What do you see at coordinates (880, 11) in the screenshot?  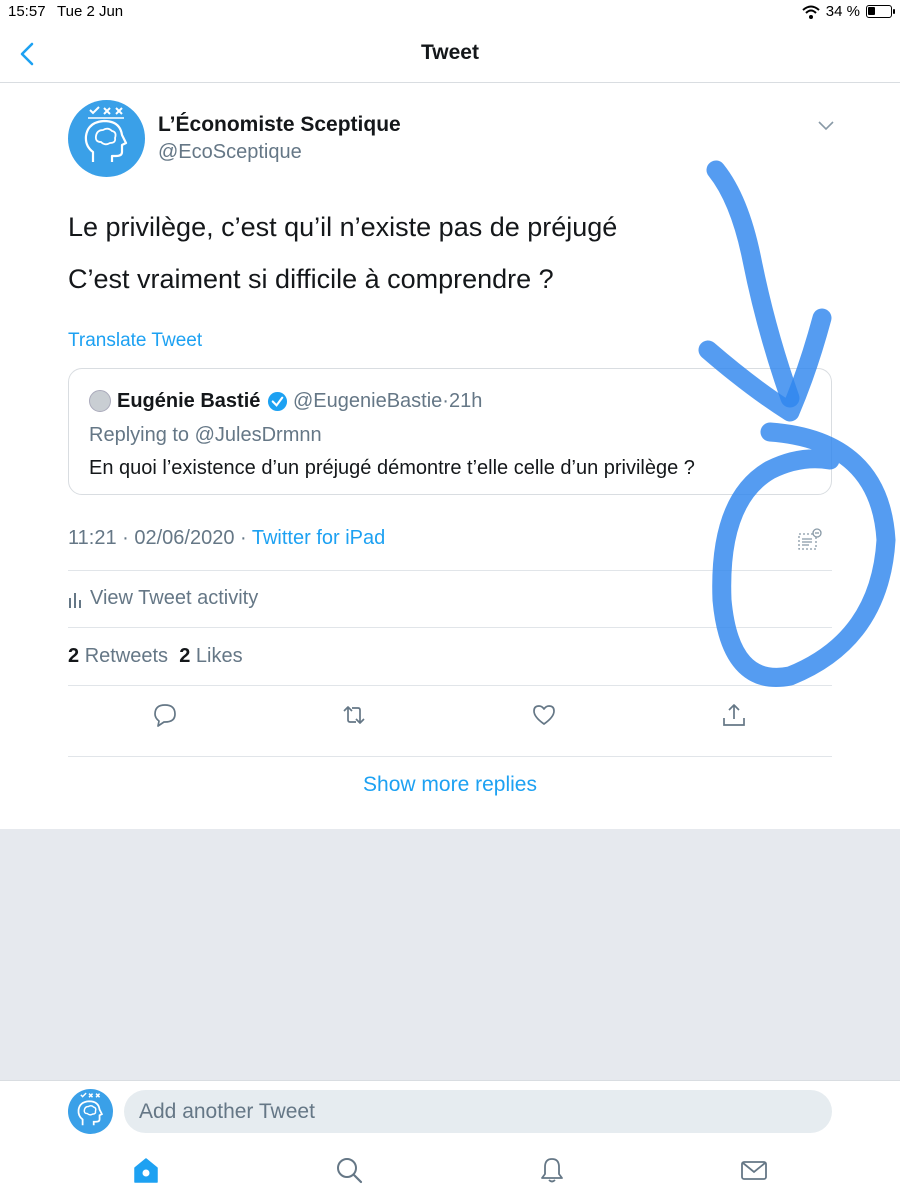 I see `battery-icon` at bounding box center [880, 11].